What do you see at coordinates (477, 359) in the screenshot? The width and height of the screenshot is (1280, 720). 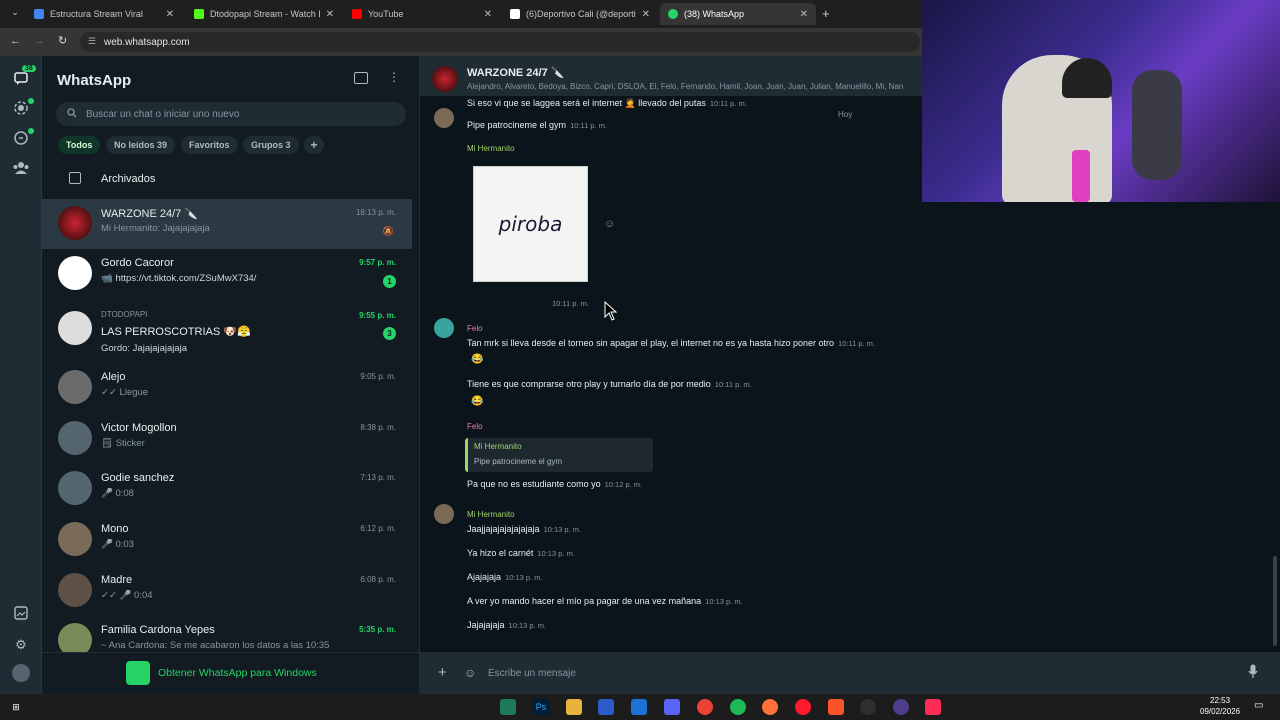 I see `message-emoji: 😂` at bounding box center [477, 359].